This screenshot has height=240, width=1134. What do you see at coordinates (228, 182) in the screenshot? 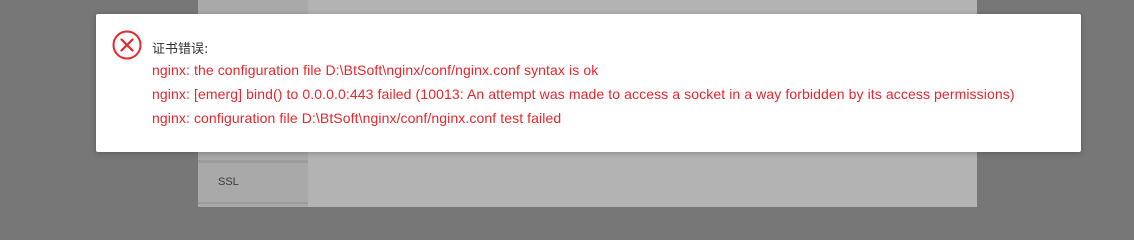
I see `nav-item-ssl: SSL` at bounding box center [228, 182].